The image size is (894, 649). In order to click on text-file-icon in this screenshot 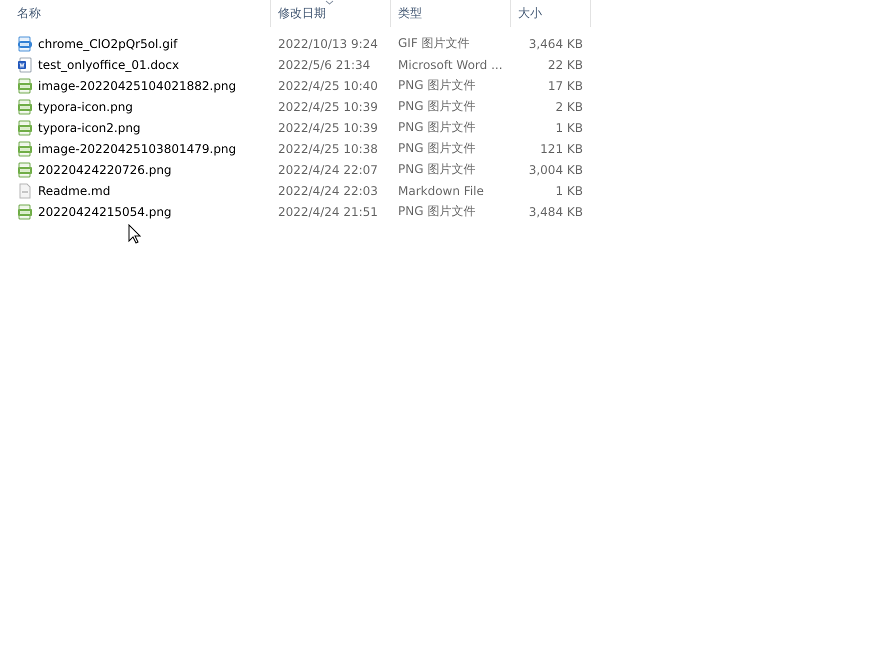, I will do `click(25, 190)`.